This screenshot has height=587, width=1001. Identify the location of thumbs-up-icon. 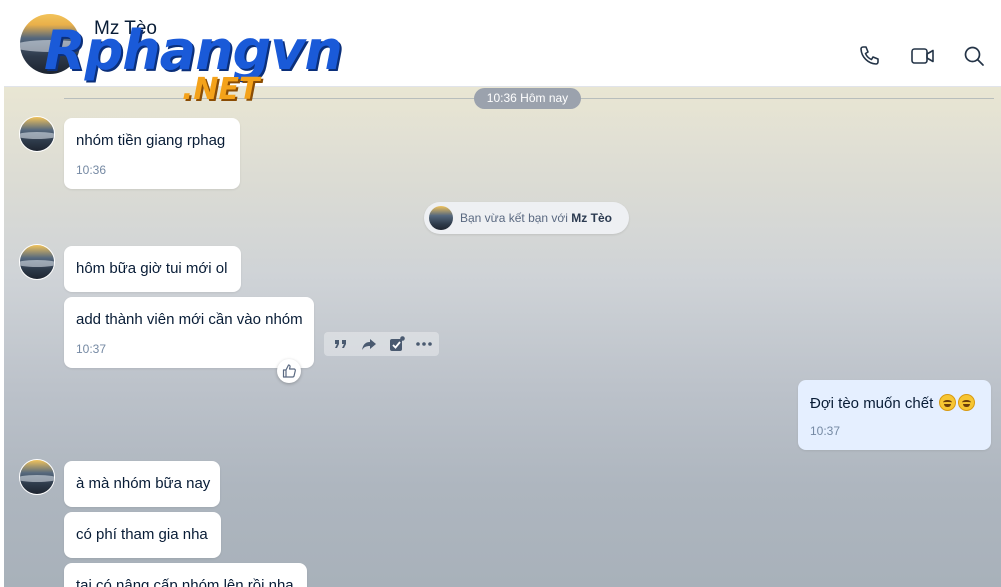
(289, 371).